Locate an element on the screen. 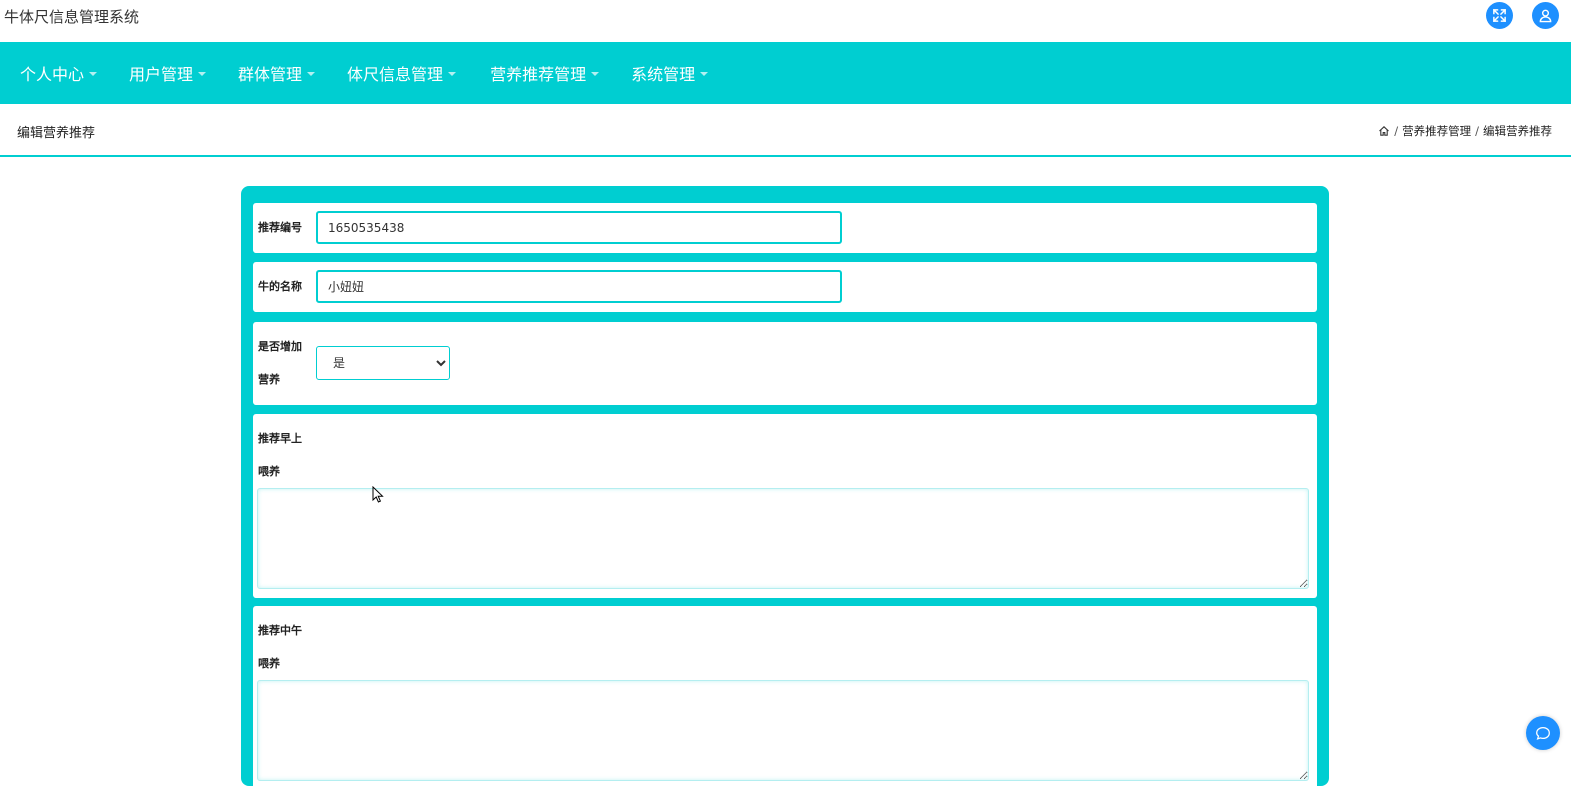 The height and width of the screenshot is (806, 1571). recommend-no-label: 推荐编号 is located at coordinates (280, 227).